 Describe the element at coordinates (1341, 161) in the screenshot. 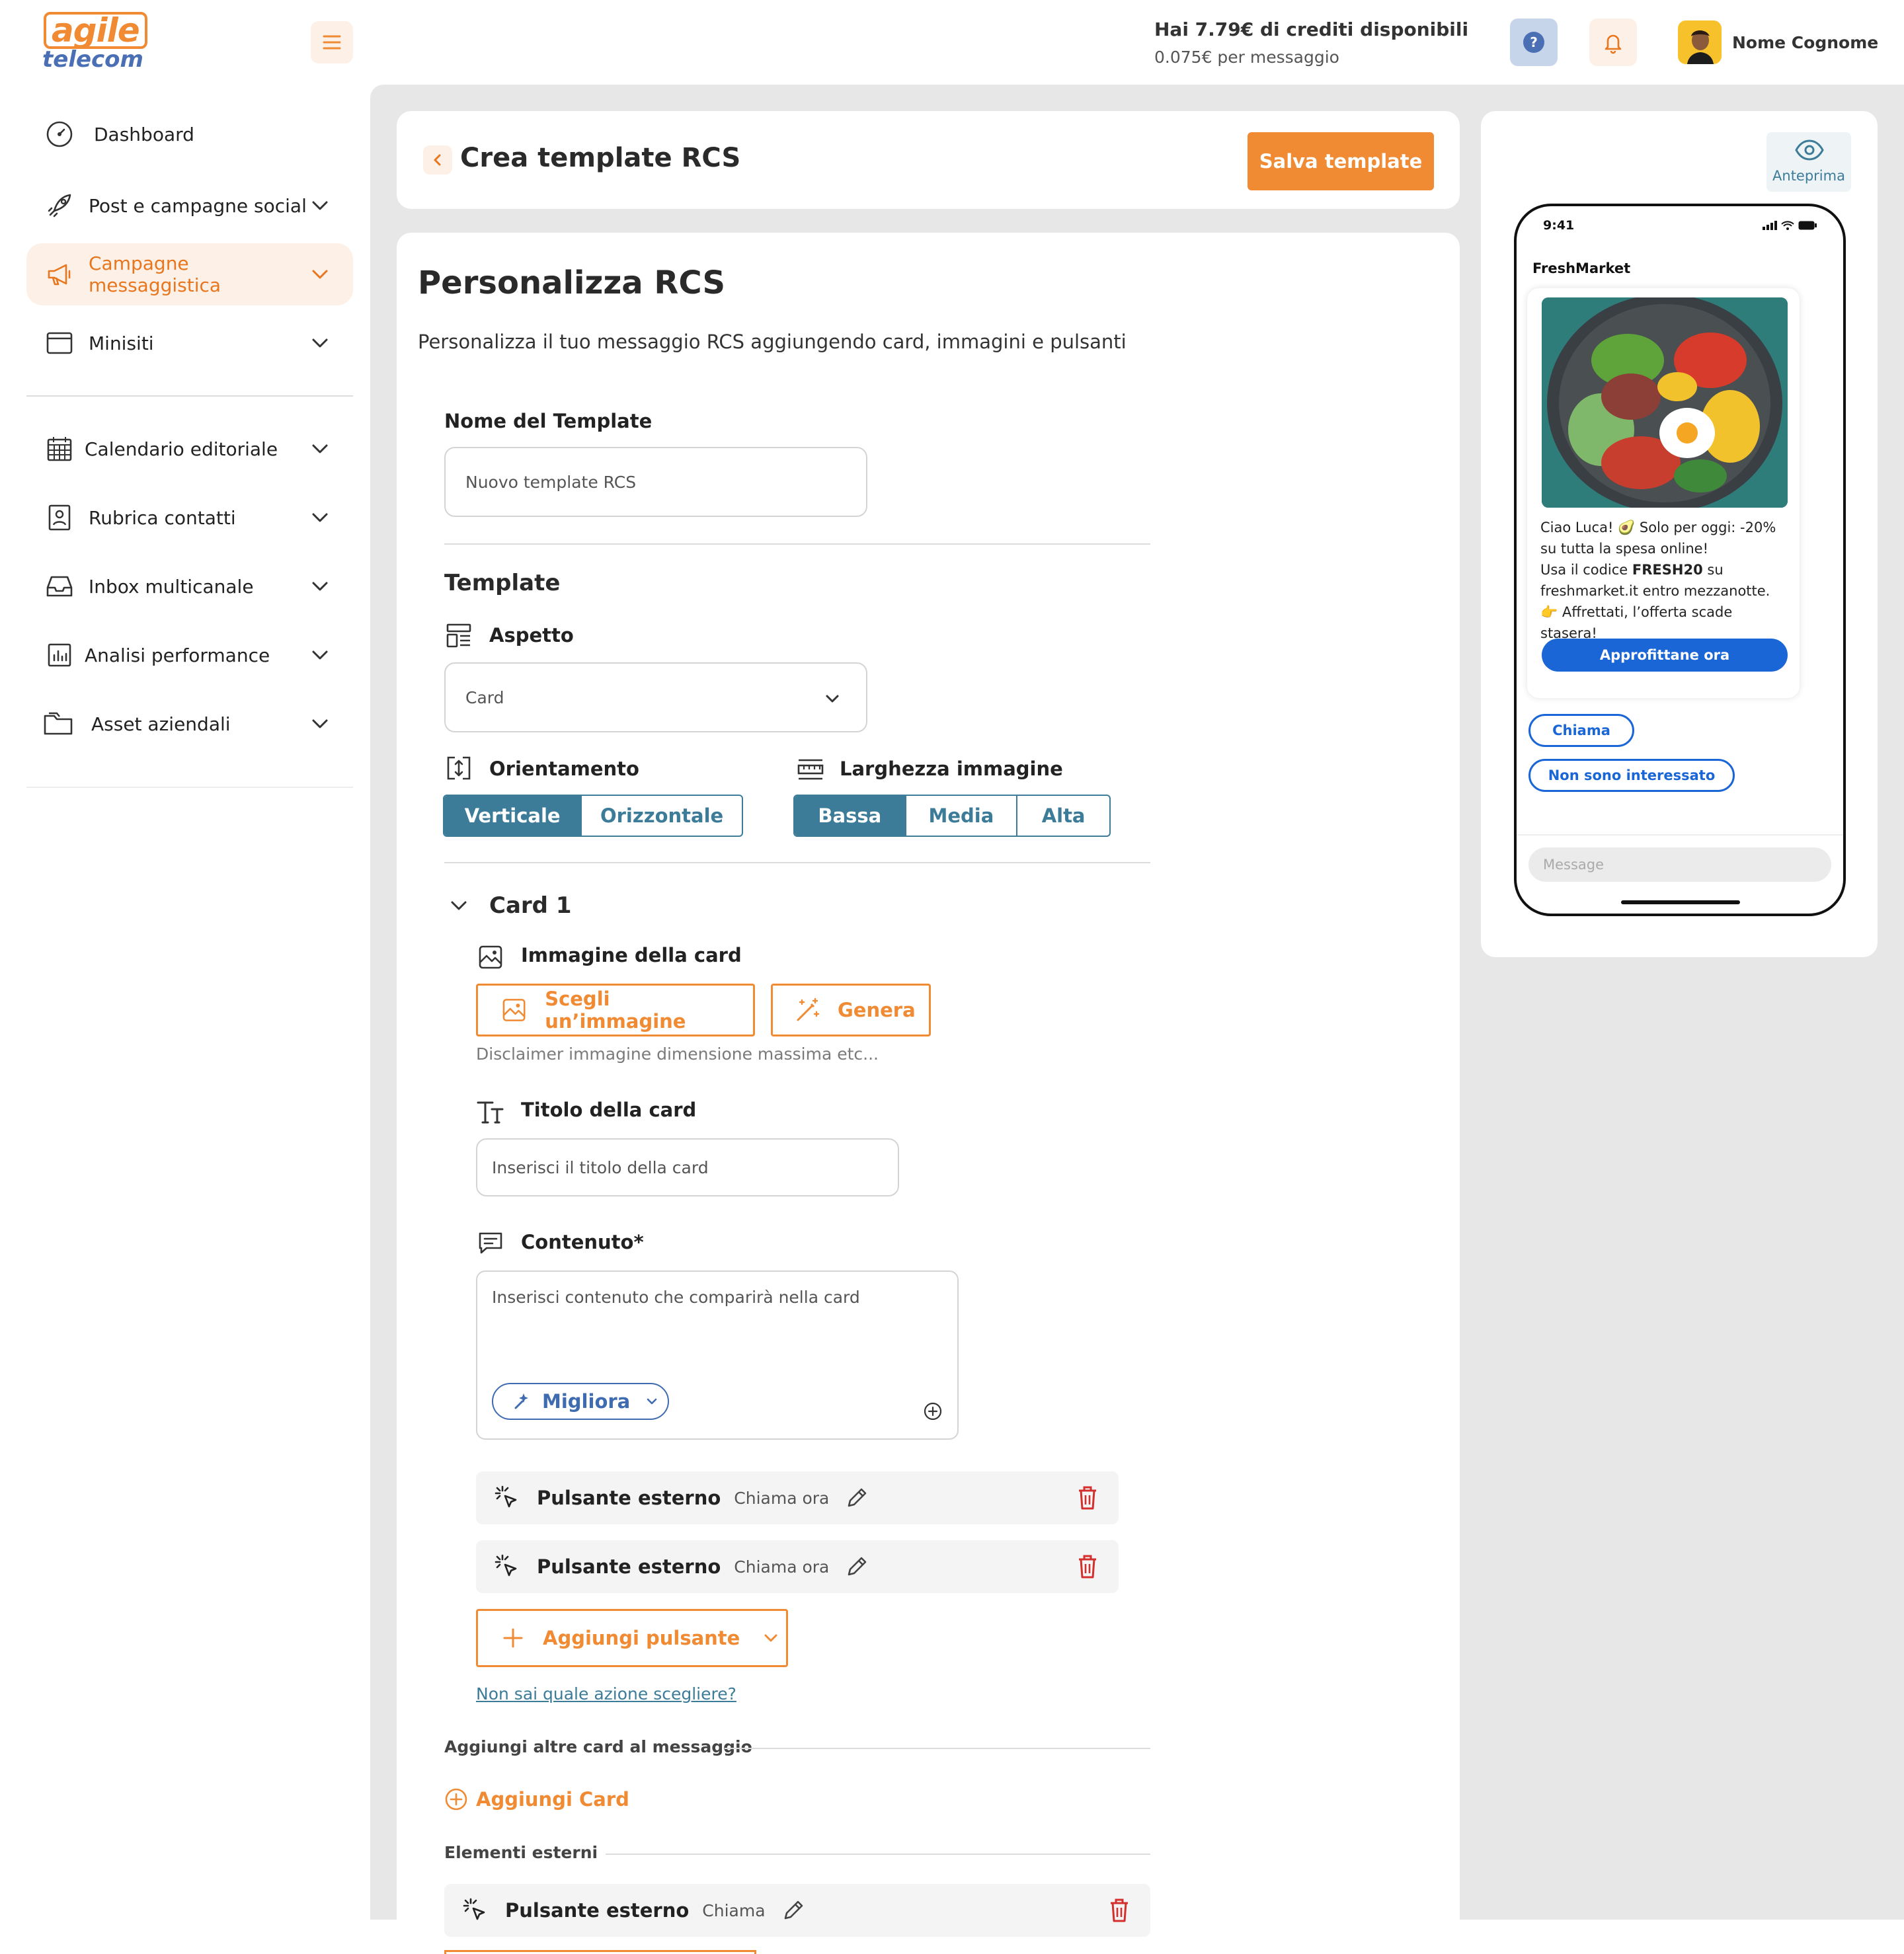

I see `save-template-button: Salva template` at that location.